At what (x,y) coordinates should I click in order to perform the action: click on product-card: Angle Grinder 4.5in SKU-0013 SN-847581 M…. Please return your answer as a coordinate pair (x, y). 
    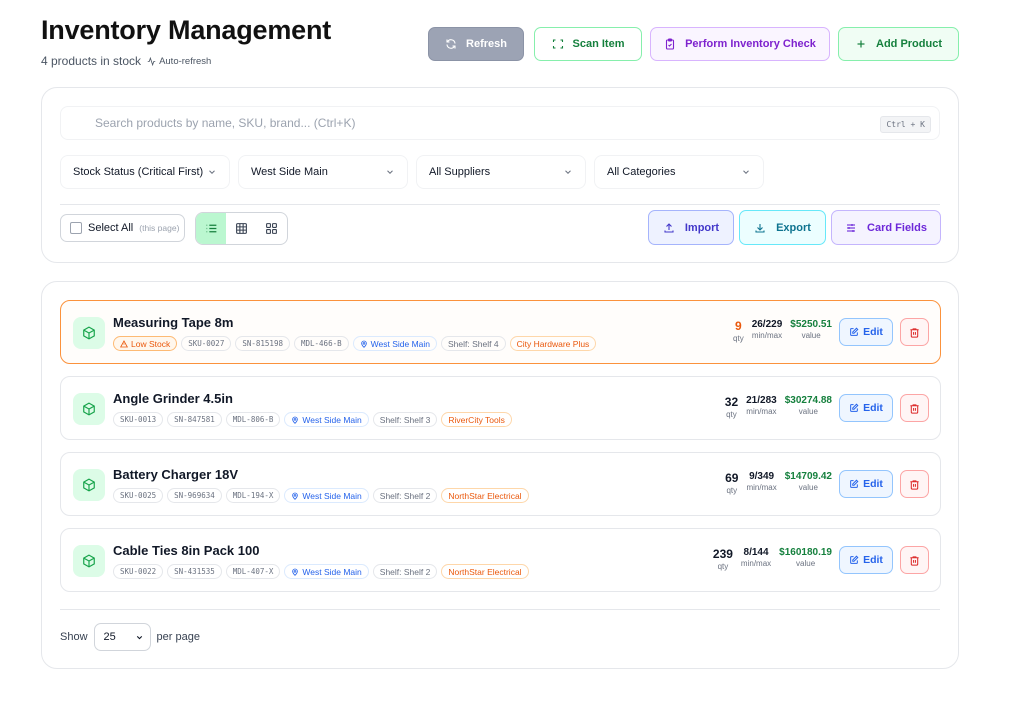
    Looking at the image, I should click on (500, 408).